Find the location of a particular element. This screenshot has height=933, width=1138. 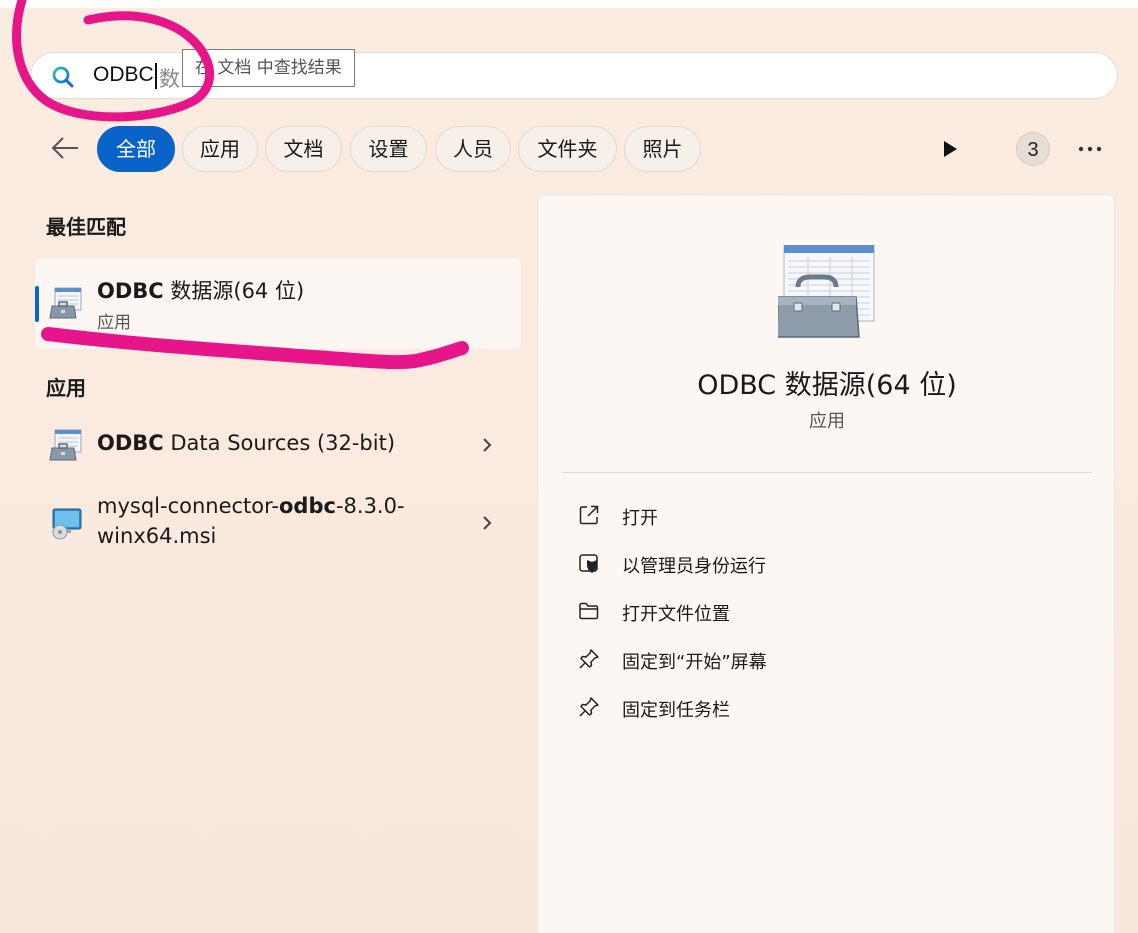

folder-icon is located at coordinates (589, 611).